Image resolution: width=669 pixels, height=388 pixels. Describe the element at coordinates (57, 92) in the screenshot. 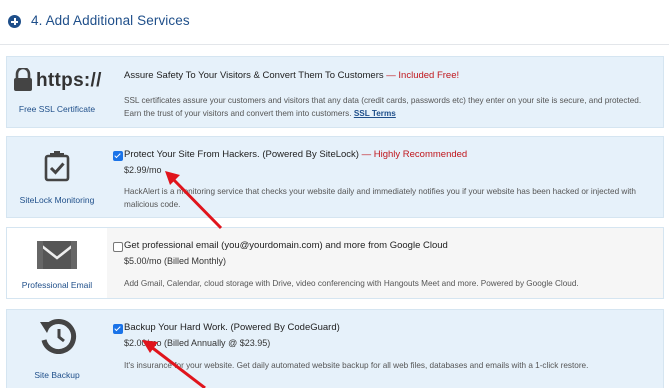

I see `ssl-icon-column: https:// Free SSL Certificate` at that location.